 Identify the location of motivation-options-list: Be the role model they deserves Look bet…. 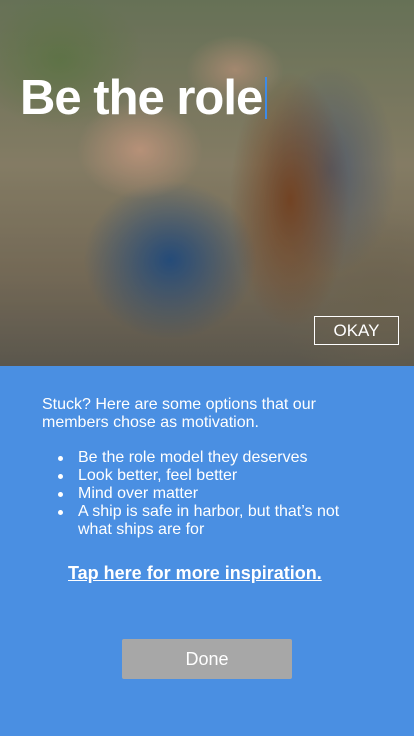
(213, 494).